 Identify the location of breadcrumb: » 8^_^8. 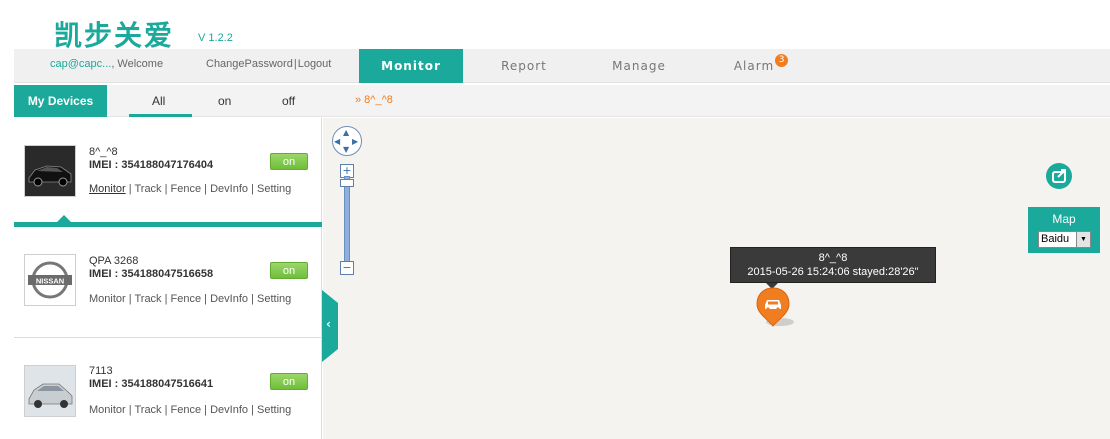
(374, 100).